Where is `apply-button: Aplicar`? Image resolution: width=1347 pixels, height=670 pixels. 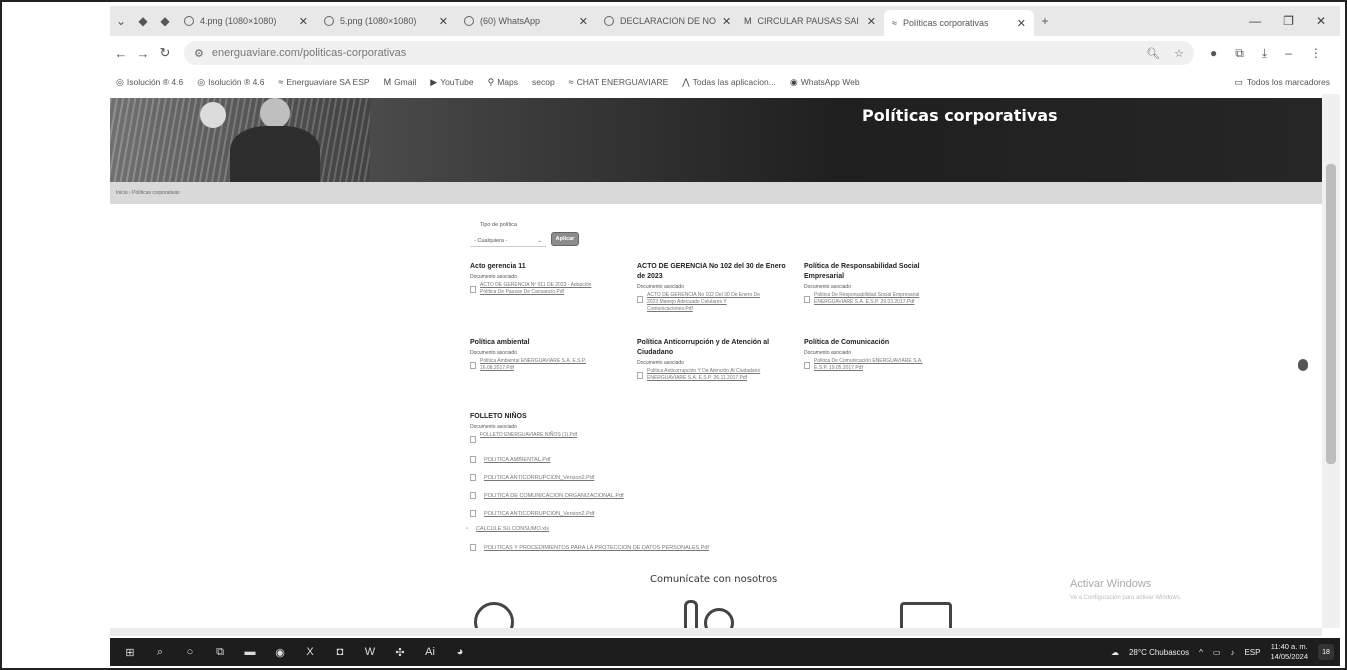 apply-button: Aplicar is located at coordinates (565, 239).